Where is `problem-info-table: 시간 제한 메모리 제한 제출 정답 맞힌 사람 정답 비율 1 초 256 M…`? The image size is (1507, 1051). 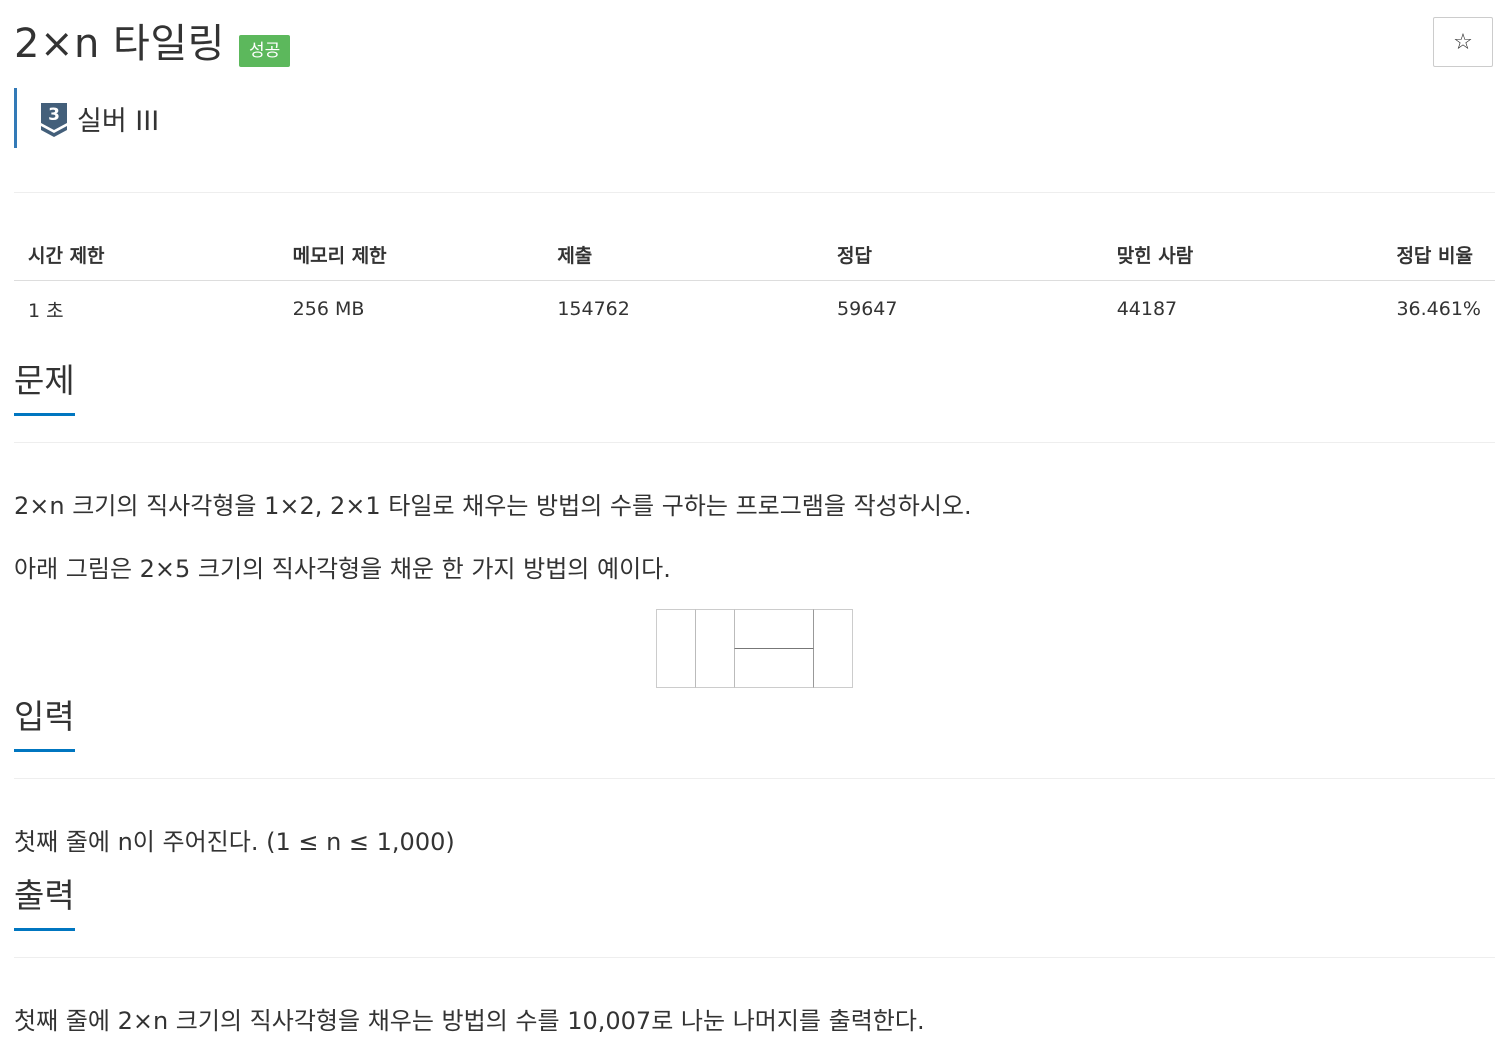 problem-info-table: 시간 제한 메모리 제한 제출 정답 맞힌 사람 정답 비율 1 초 256 M… is located at coordinates (754, 282).